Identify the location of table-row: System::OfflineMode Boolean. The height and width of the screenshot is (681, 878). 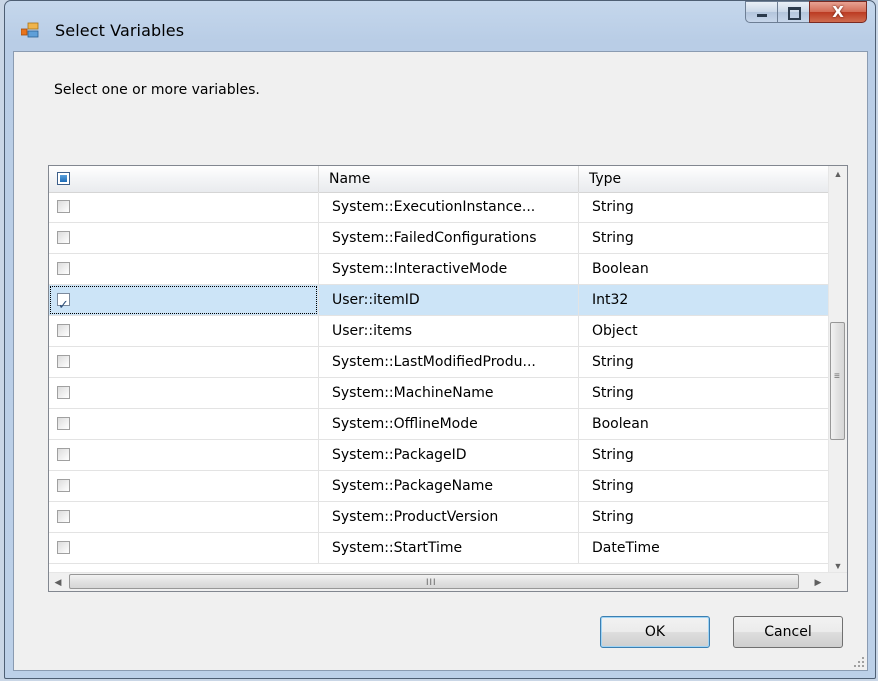
(439, 424).